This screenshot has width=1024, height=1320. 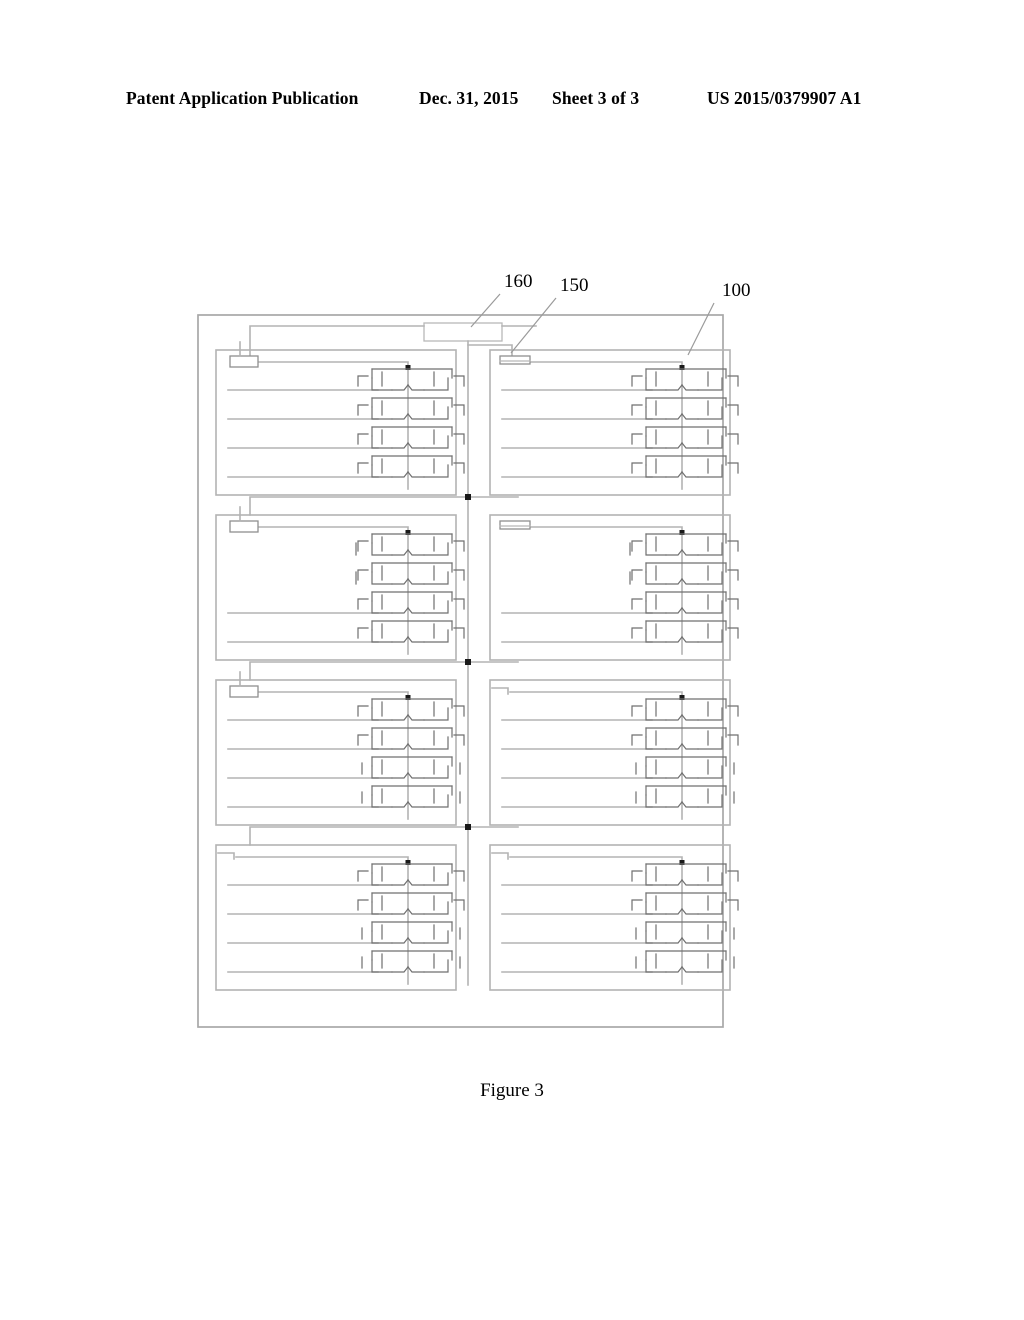 What do you see at coordinates (337, 341) in the screenshot?
I see `row-1-feed-trunk` at bounding box center [337, 341].